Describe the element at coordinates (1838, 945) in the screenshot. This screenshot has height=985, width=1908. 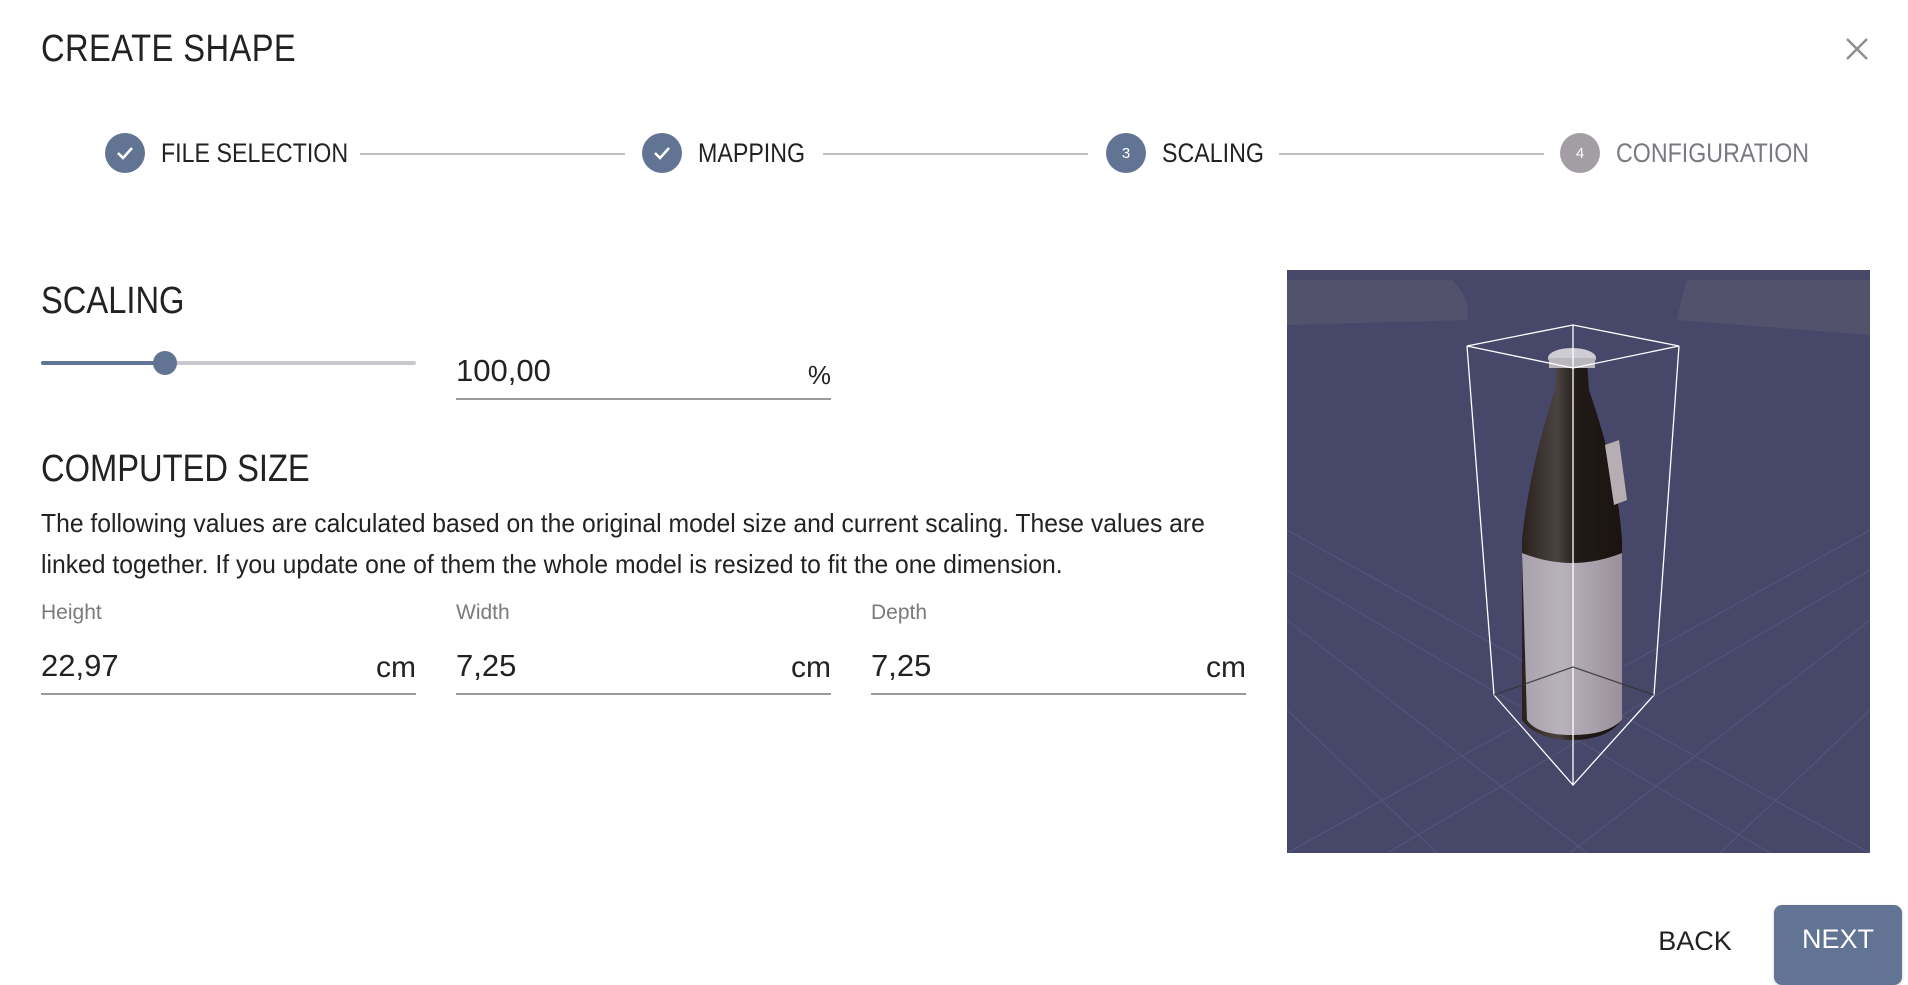
I see `next-button: NEXT` at that location.